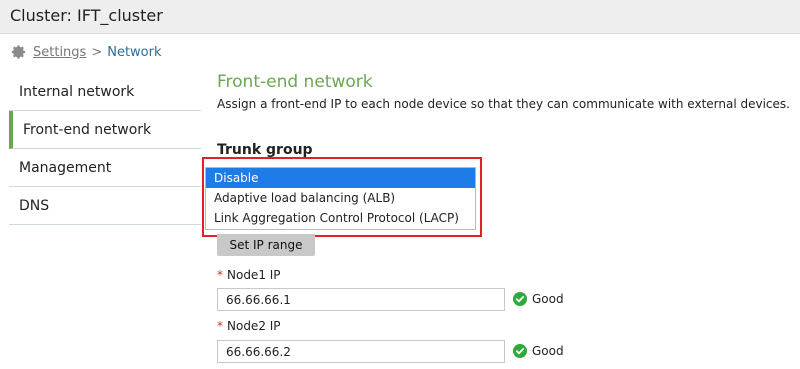 This screenshot has height=369, width=800. Describe the element at coordinates (105, 206) in the screenshot. I see `sidebar-item-dns: DNS` at that location.